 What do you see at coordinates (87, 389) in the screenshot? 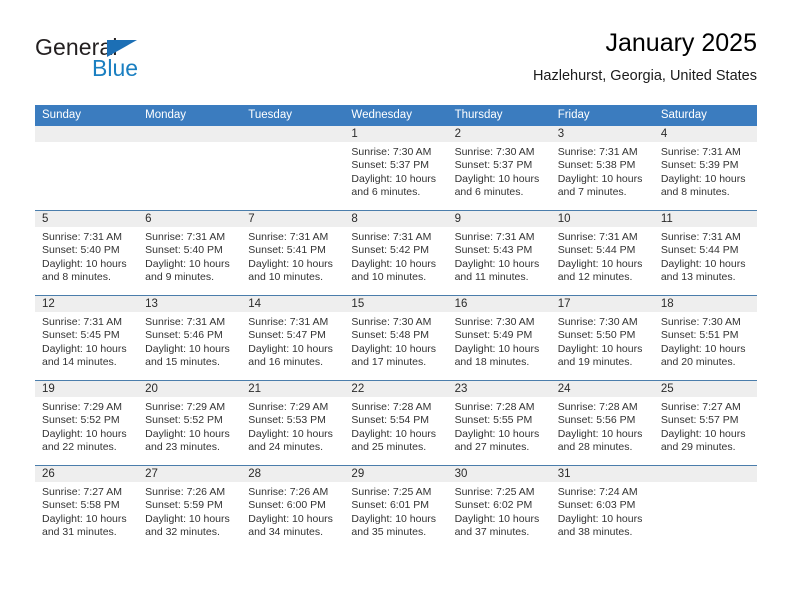
I see `day-number: 19` at bounding box center [87, 389].